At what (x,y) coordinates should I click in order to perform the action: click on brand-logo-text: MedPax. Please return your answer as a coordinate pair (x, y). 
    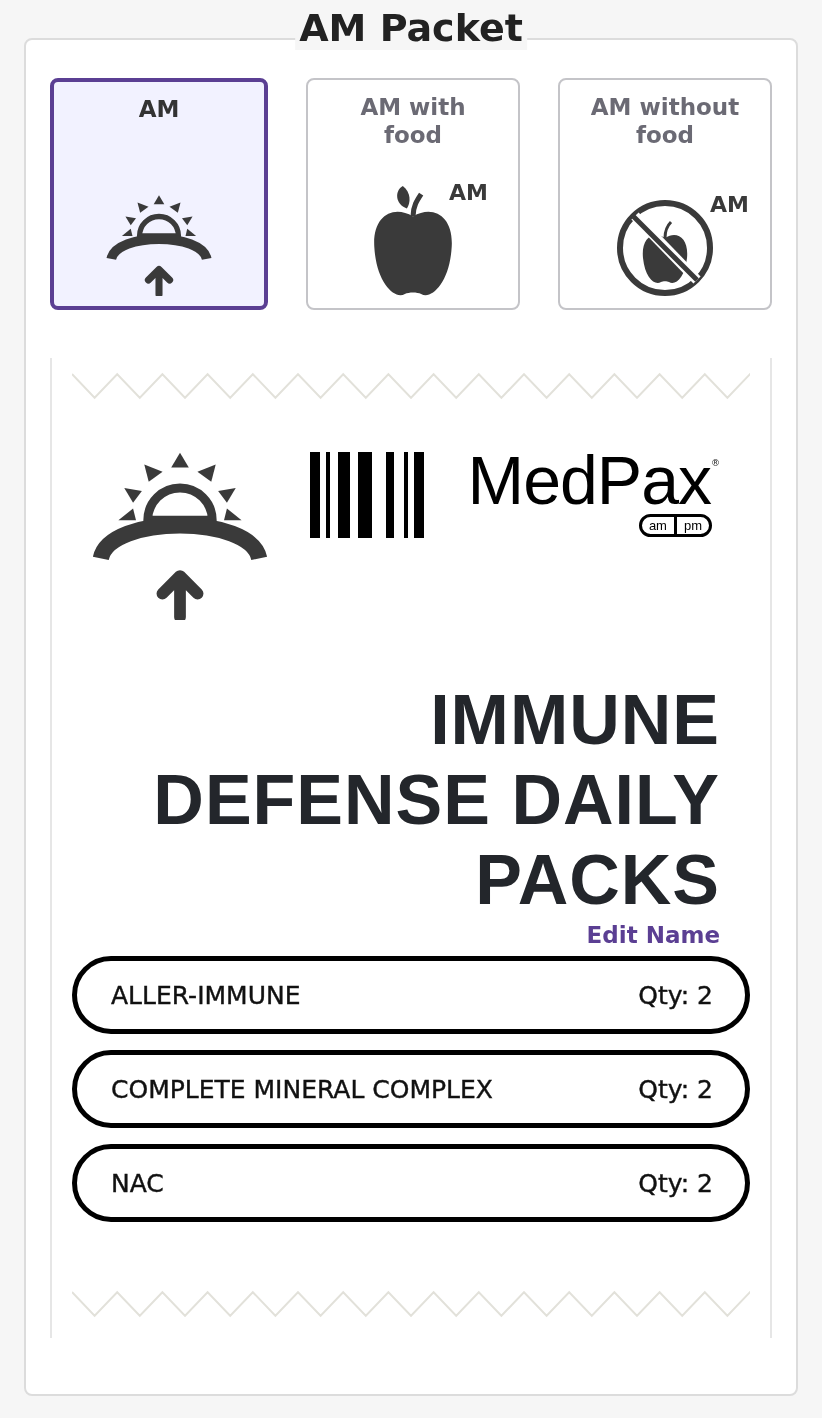
    Looking at the image, I should click on (589, 480).